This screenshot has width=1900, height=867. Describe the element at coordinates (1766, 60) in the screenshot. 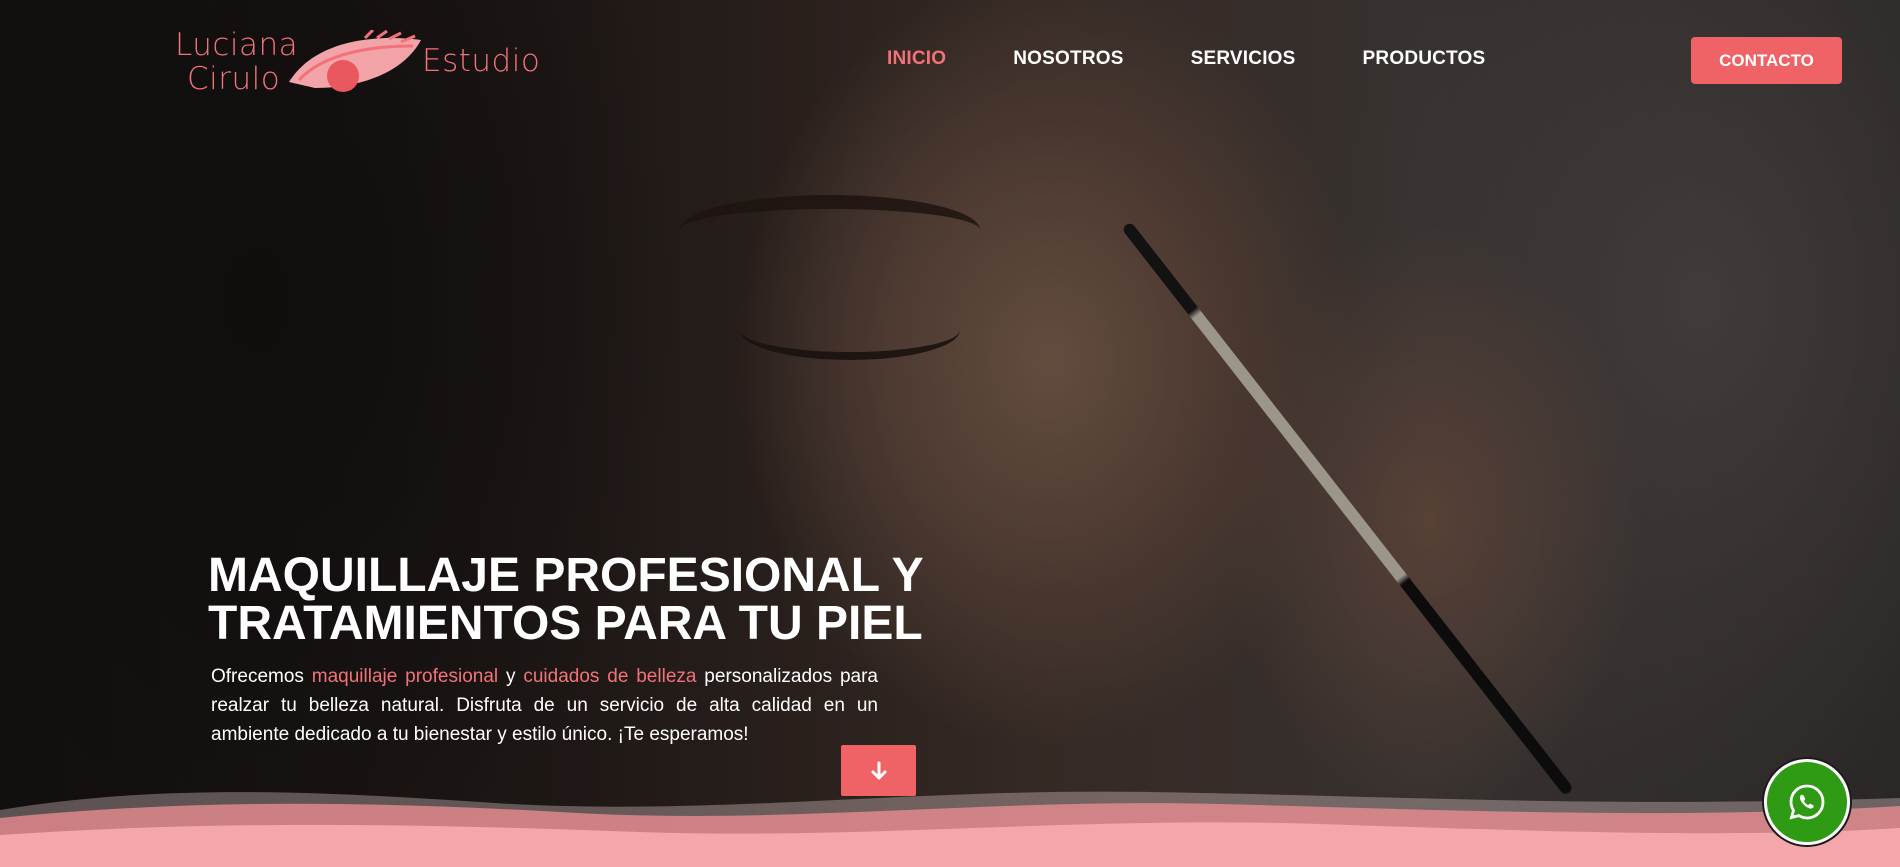

I see `contact-button: CONTACTO` at that location.